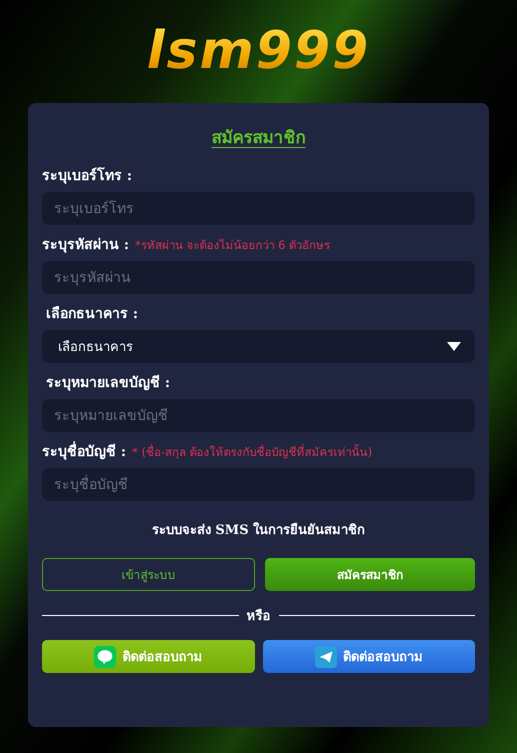  Describe the element at coordinates (325, 657) in the screenshot. I see `paper-plane-icon` at that location.